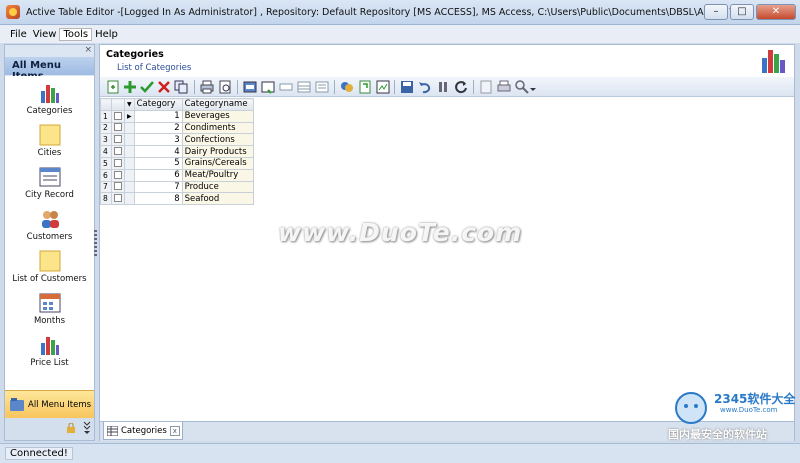 The height and width of the screenshot is (463, 800). I want to click on table-row: 5 5 Grains/Cereals, so click(177, 163).